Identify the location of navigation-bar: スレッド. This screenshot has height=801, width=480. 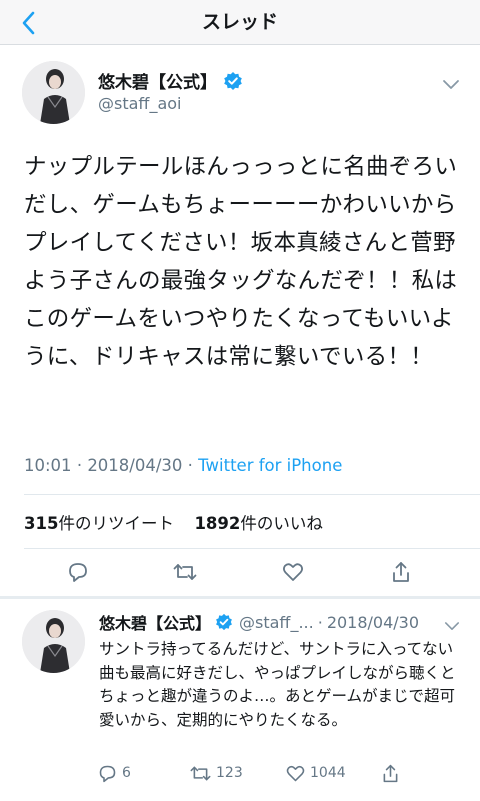
(240, 22).